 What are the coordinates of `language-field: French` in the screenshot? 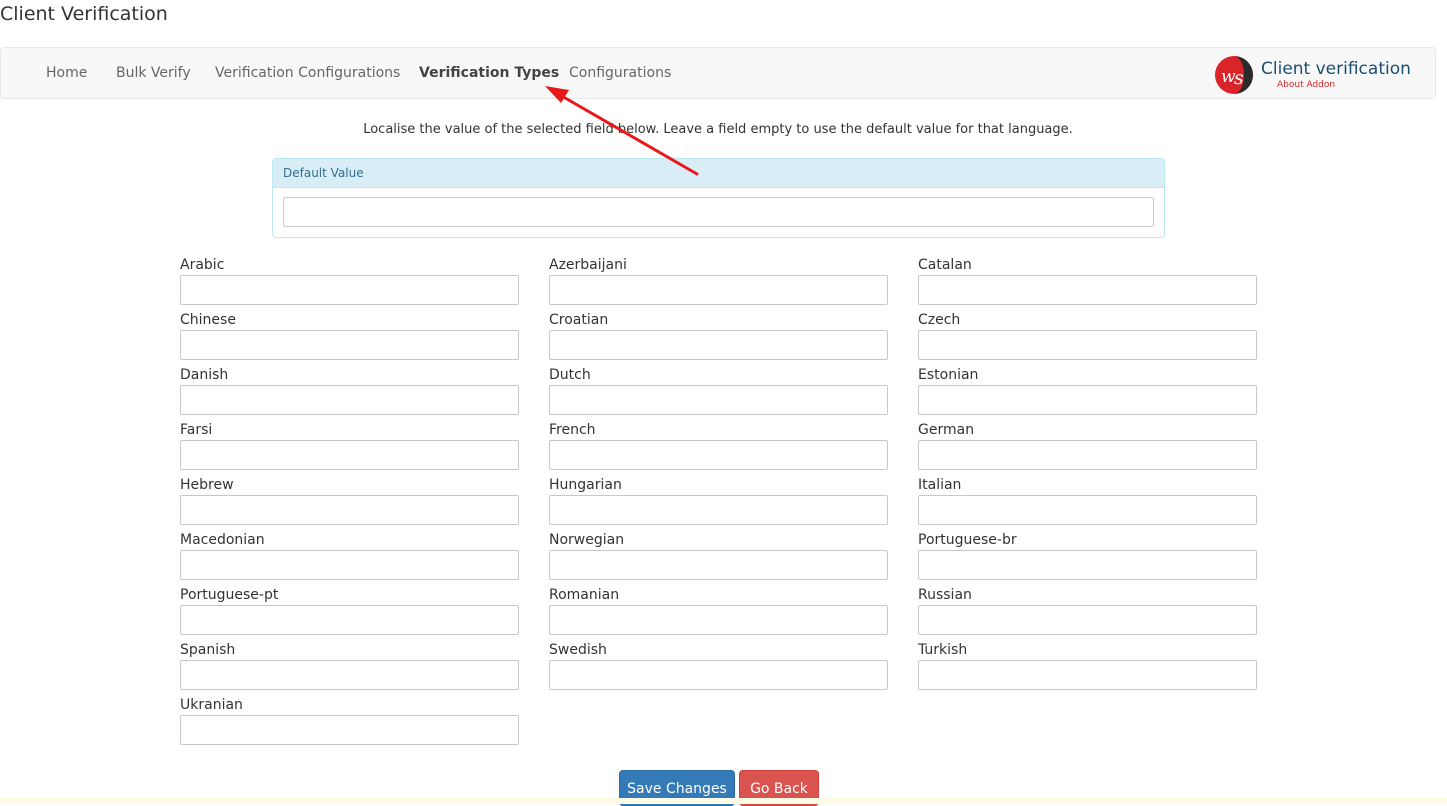 It's located at (718, 445).